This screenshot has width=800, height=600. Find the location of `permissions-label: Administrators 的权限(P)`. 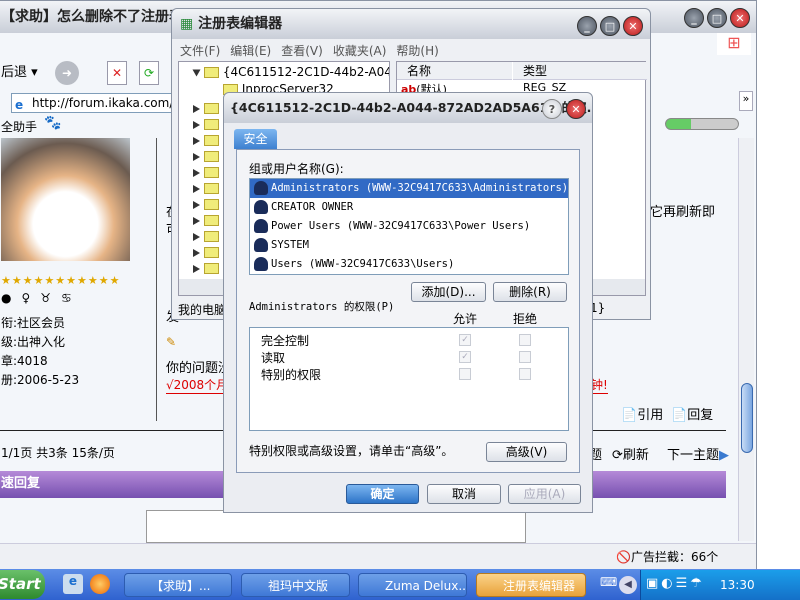

permissions-label: Administrators 的权限(P) is located at coordinates (322, 307).